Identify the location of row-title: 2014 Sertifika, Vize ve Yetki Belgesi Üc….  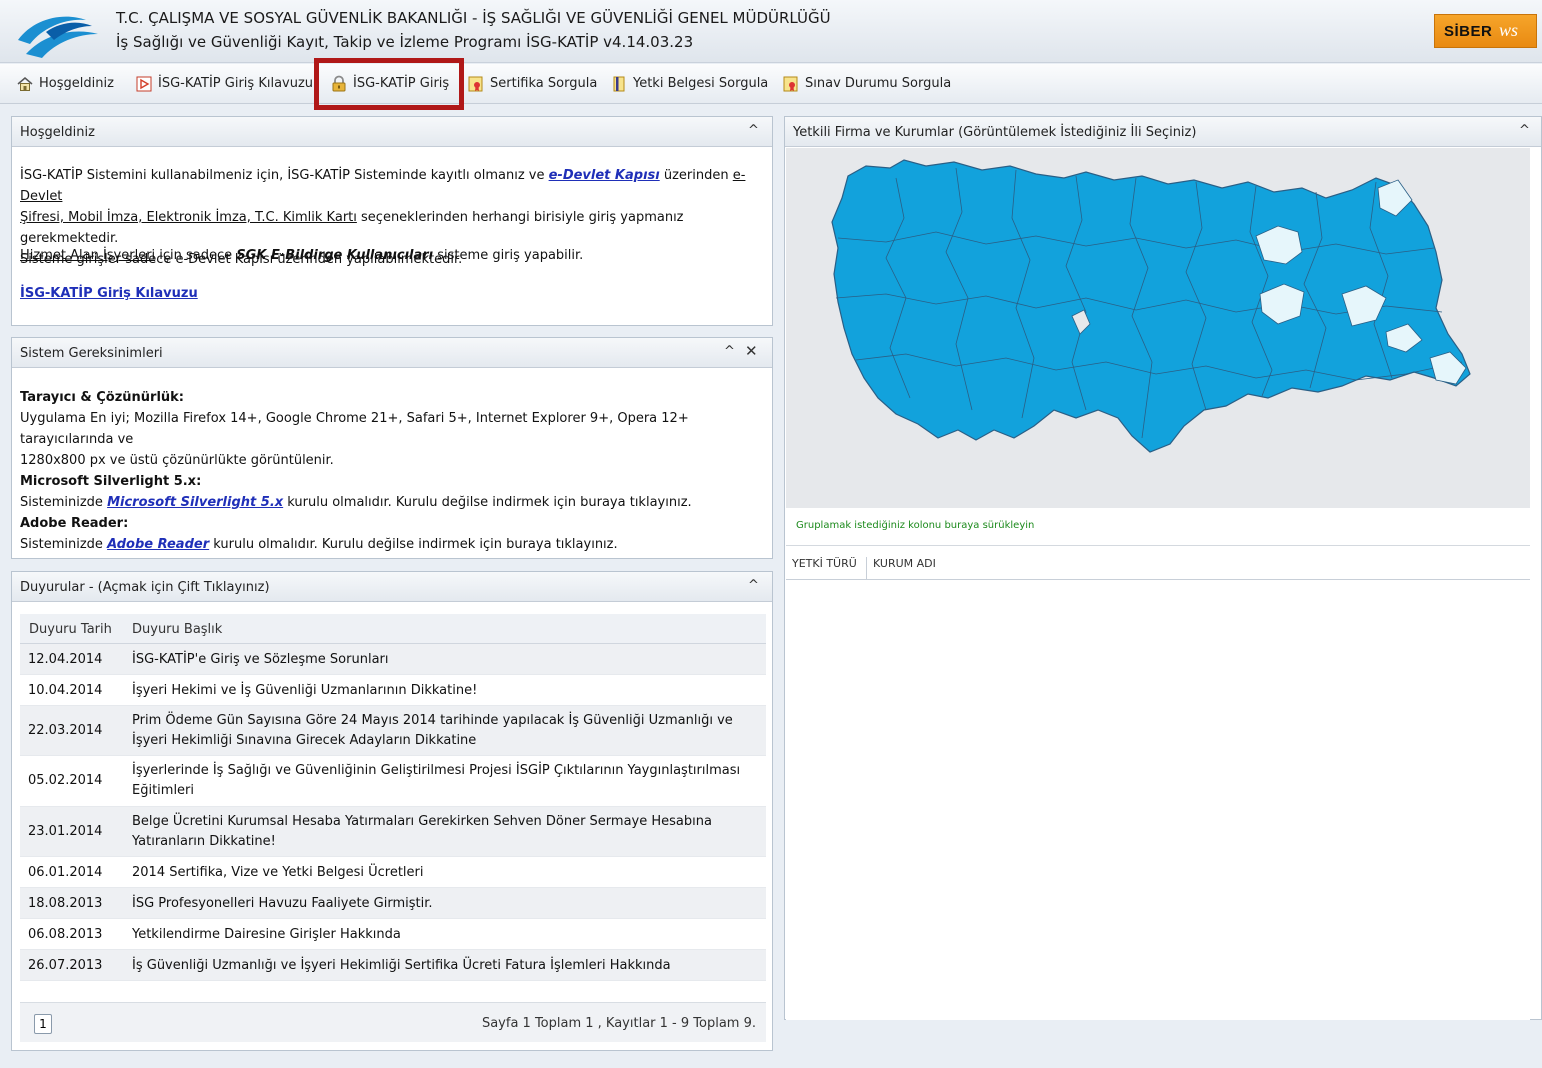
(278, 872).